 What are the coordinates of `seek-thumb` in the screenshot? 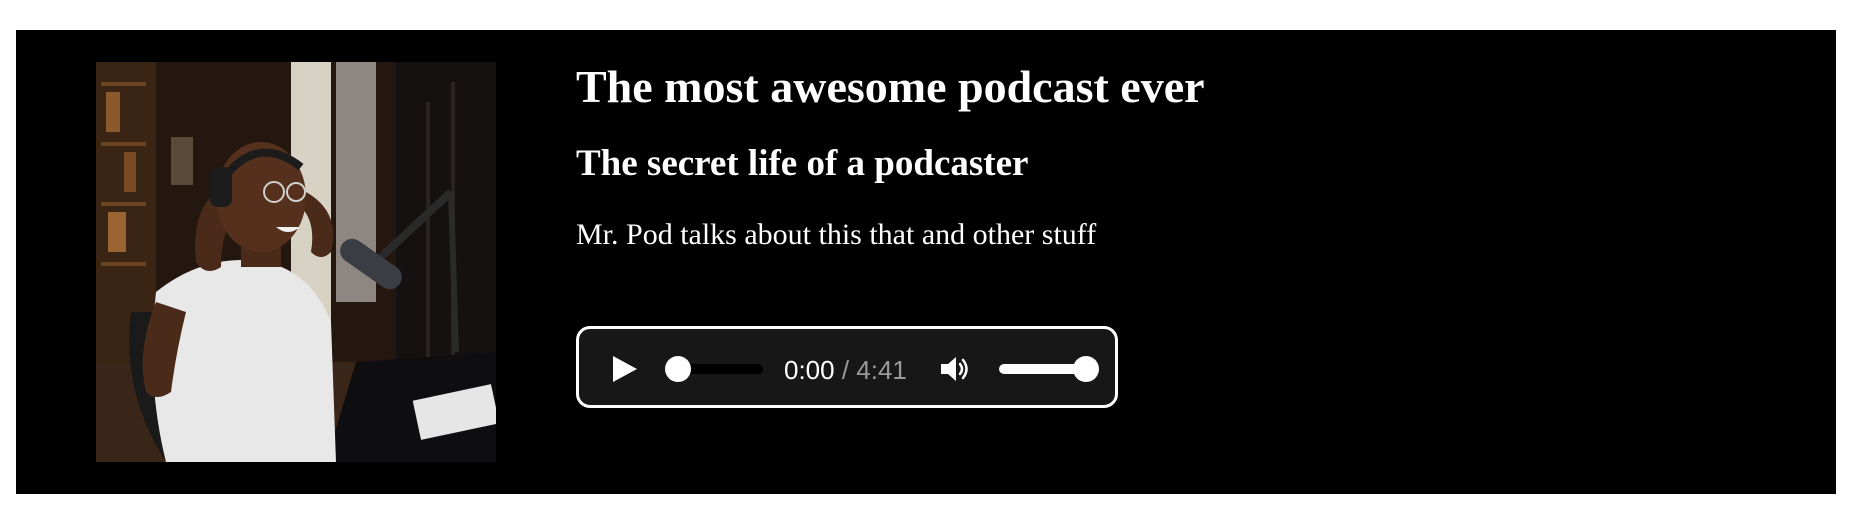 It's located at (678, 369).